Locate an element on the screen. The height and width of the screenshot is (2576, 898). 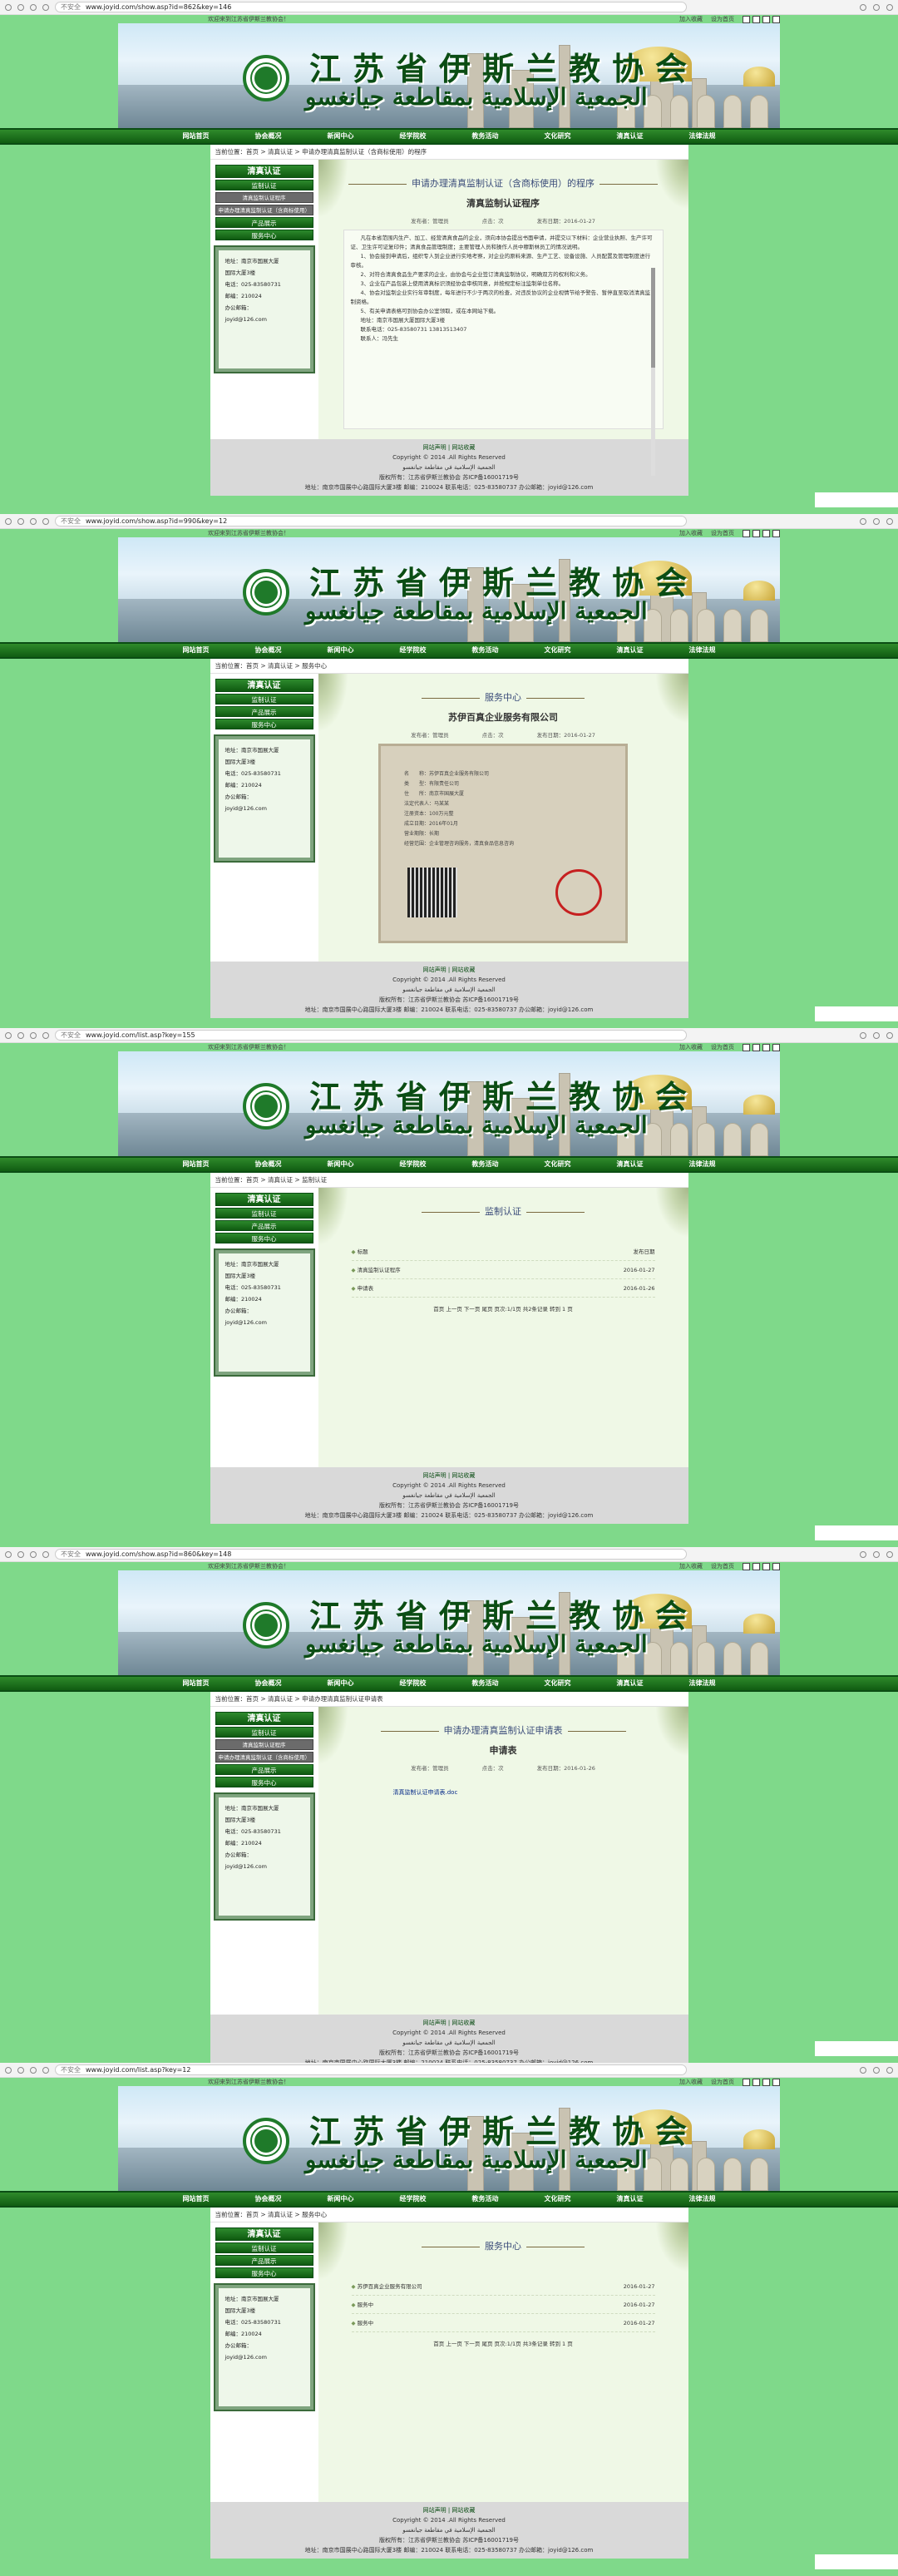
list-item-title: 清真监制认证程序 is located at coordinates (376, 1269).